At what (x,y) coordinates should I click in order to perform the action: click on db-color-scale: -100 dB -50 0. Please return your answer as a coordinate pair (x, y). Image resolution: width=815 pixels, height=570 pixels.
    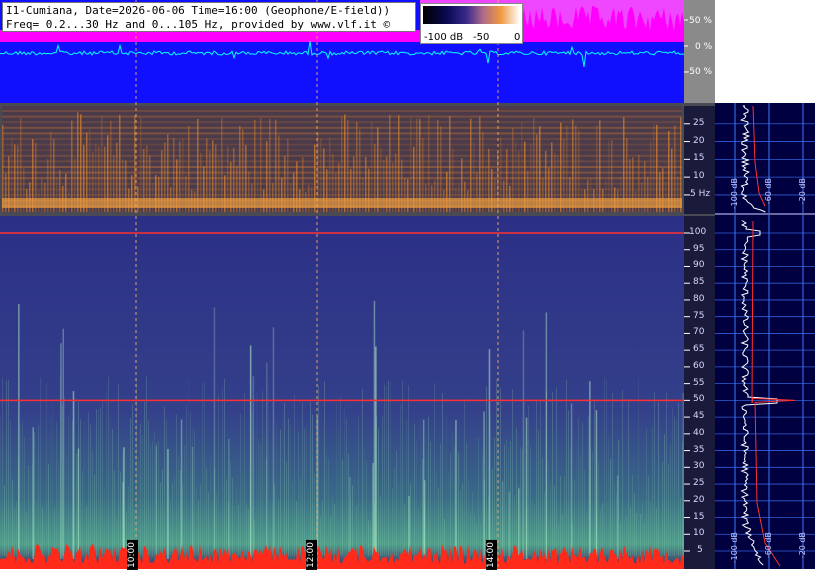
    Looking at the image, I should click on (471, 23).